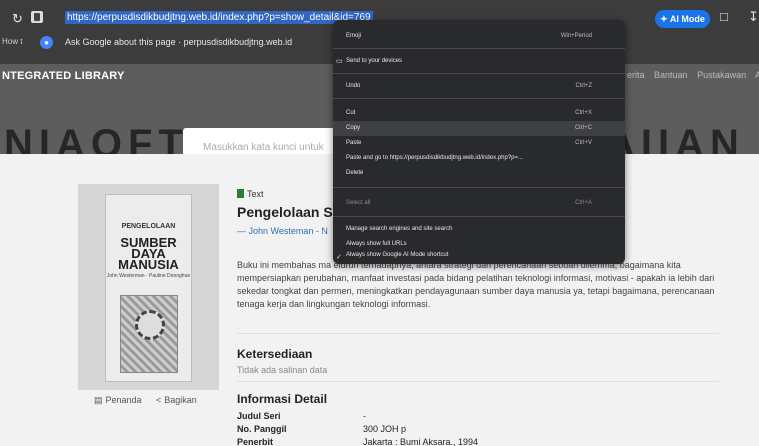 The width and height of the screenshot is (759, 446). I want to click on cover-illustration, so click(149, 334).